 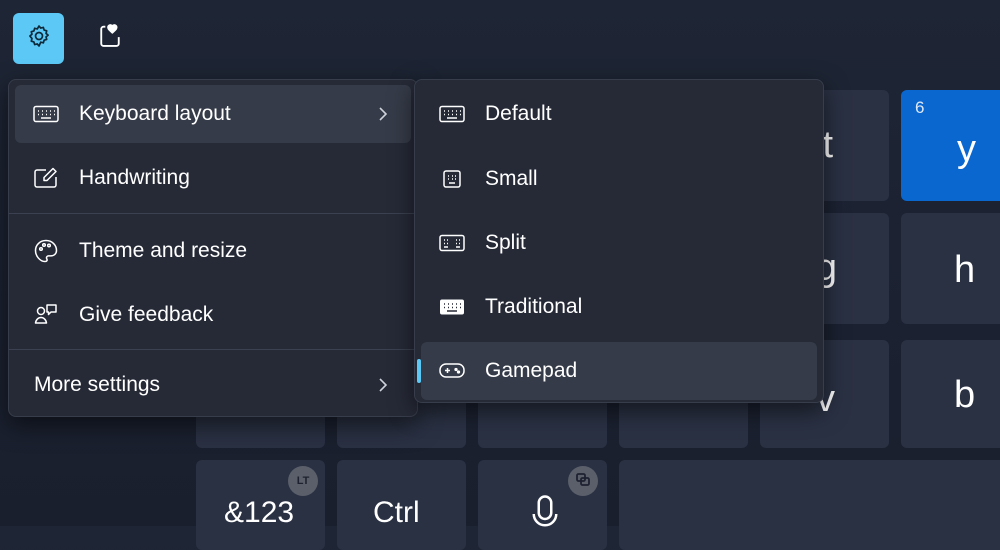 What do you see at coordinates (213, 178) in the screenshot?
I see `menu-item-handwriting: Handwriting` at bounding box center [213, 178].